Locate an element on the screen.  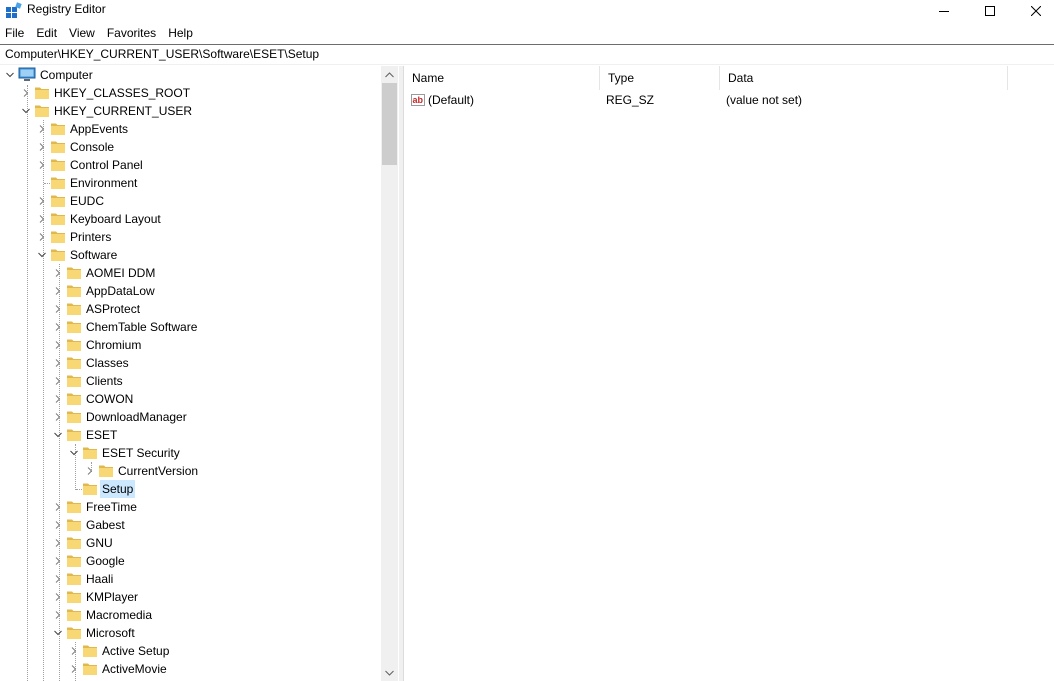
tree-item: Macromedia is located at coordinates (190, 615).